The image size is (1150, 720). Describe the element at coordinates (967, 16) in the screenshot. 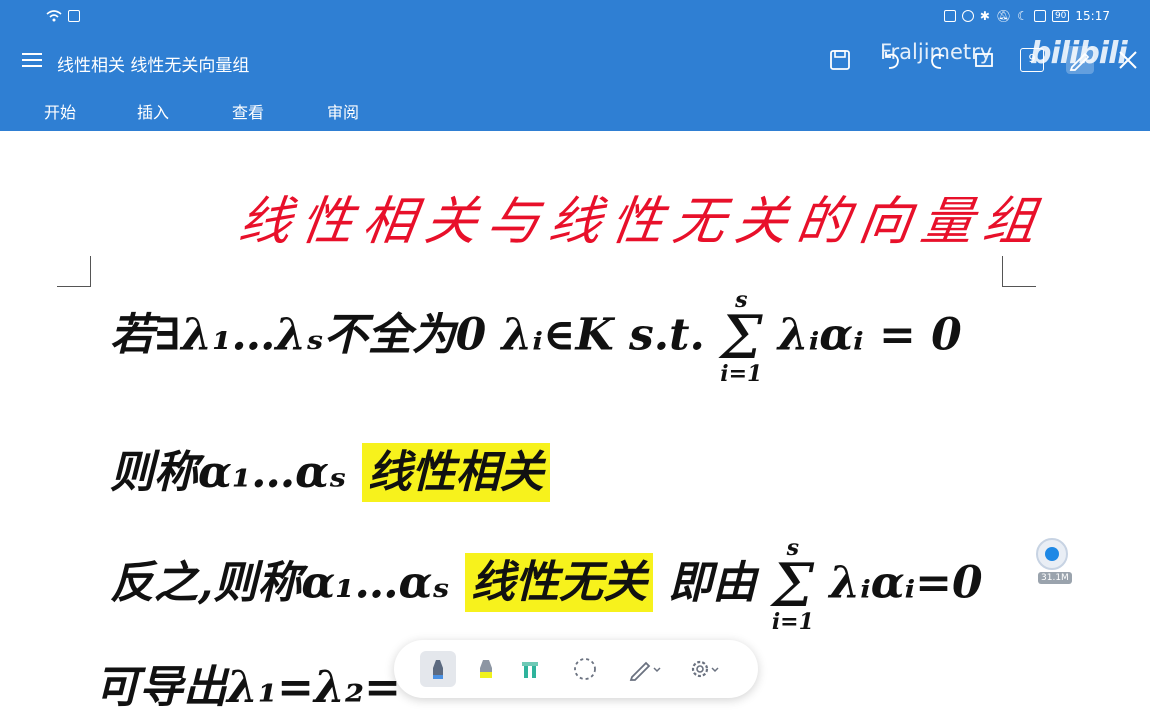

I see `eye-icon` at that location.